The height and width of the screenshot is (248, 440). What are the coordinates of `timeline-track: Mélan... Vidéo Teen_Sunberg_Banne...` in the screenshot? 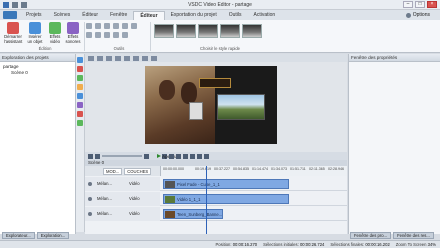 It's located at (216, 214).